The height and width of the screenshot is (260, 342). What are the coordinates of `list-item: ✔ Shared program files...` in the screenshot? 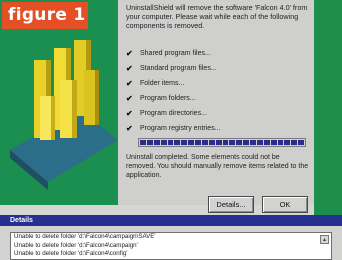 It's located at (219, 53).